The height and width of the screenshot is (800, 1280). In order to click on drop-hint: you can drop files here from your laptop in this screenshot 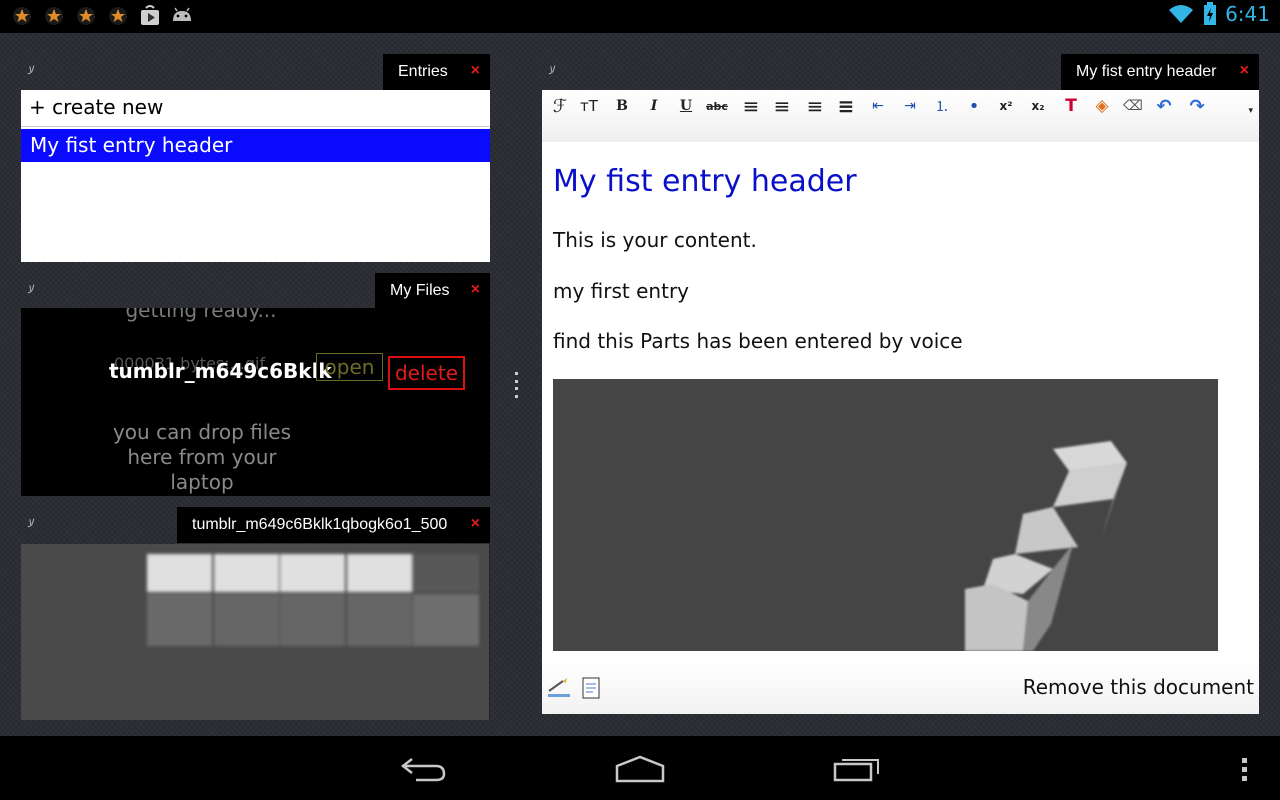, I will do `click(202, 457)`.